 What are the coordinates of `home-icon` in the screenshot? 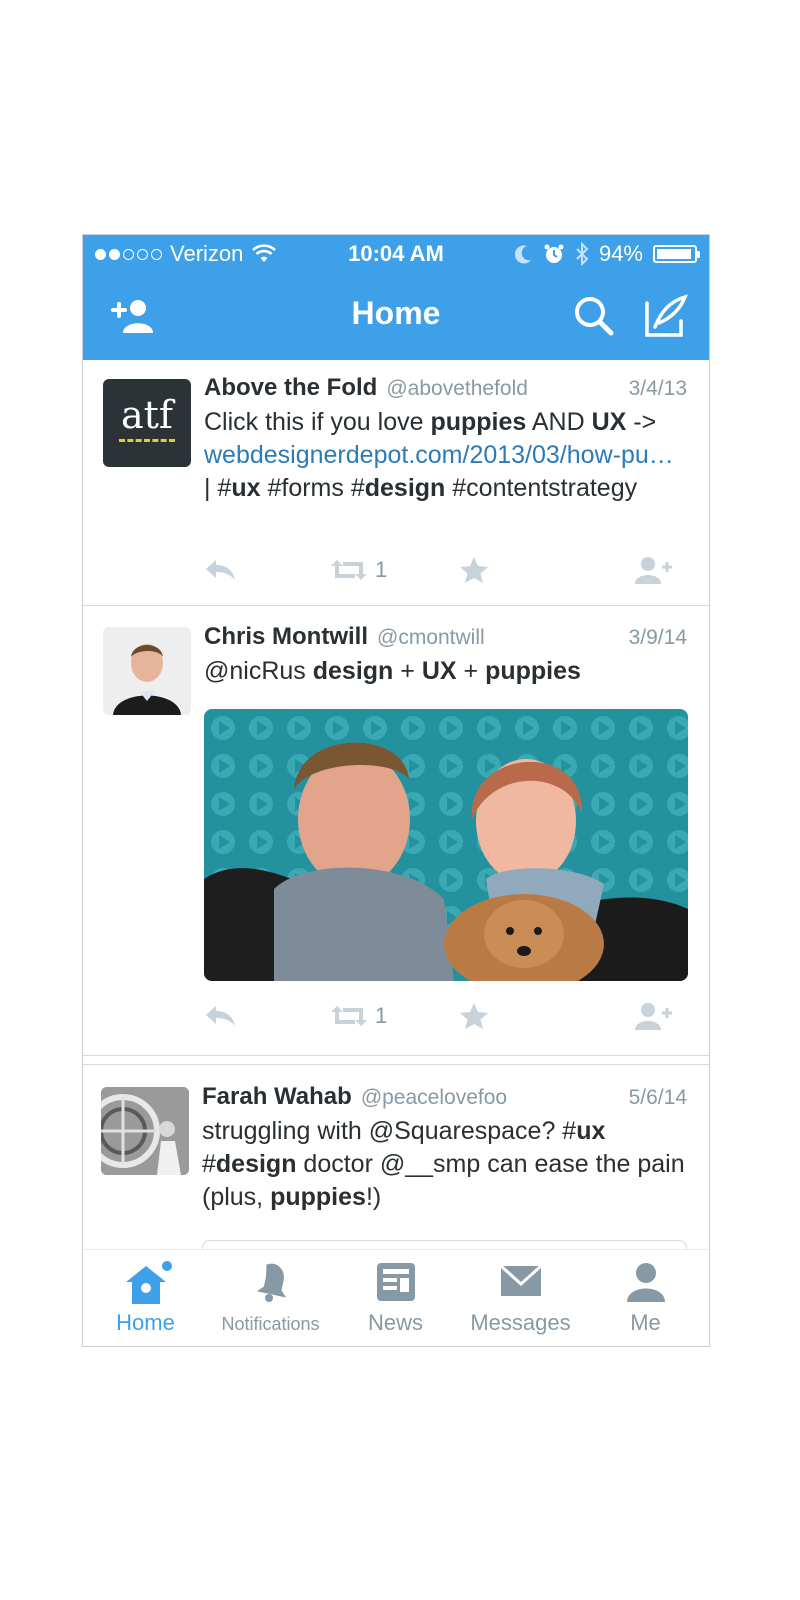 It's located at (148, 1282).